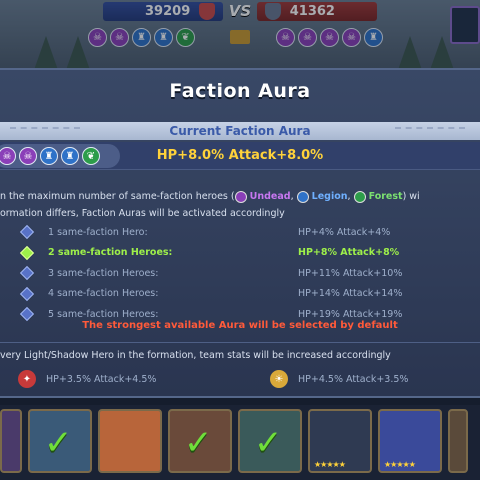 The image size is (480, 480). What do you see at coordinates (240, 196) in the screenshot?
I see `undead-inline-icon` at bounding box center [240, 196].